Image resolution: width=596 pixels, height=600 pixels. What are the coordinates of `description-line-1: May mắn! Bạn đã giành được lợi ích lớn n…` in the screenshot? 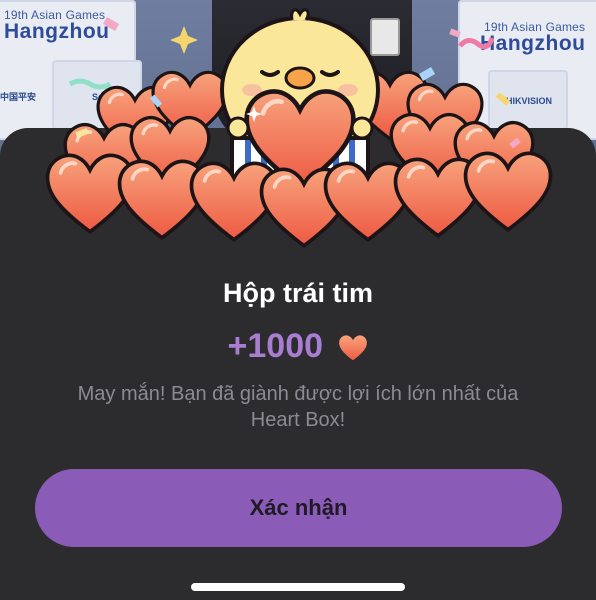 It's located at (298, 394).